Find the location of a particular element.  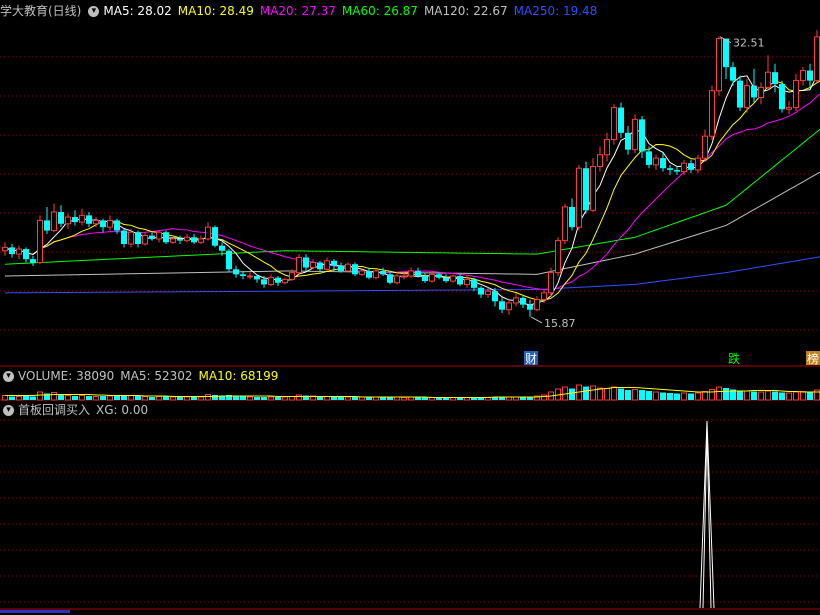

low-pointer is located at coordinates (536, 320).